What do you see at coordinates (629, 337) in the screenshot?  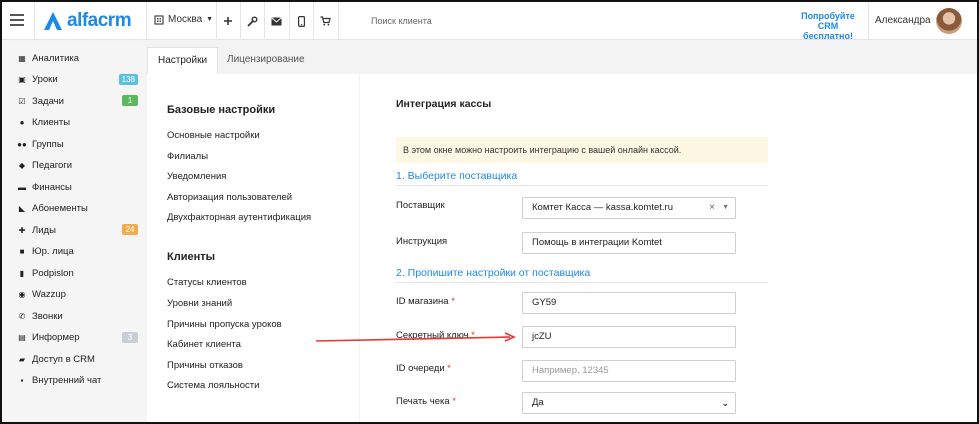 I see `secret-key-input: jcZU` at bounding box center [629, 337].